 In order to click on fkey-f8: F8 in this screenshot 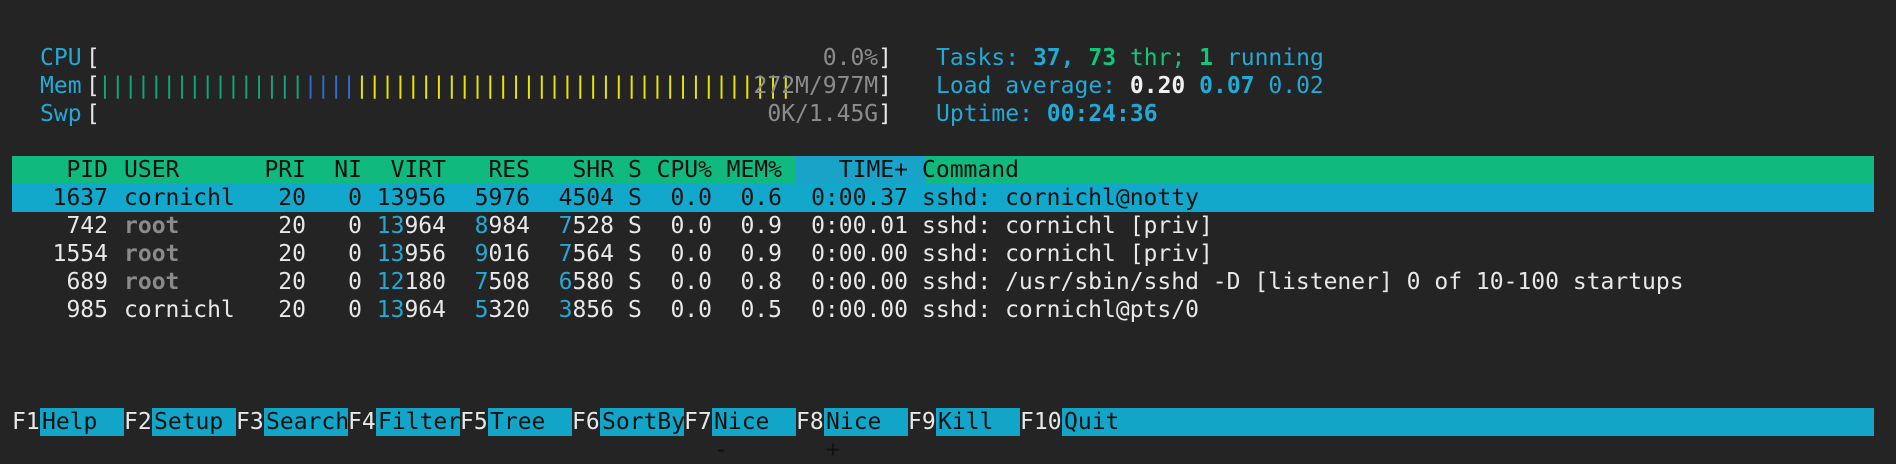, I will do `click(810, 422)`.